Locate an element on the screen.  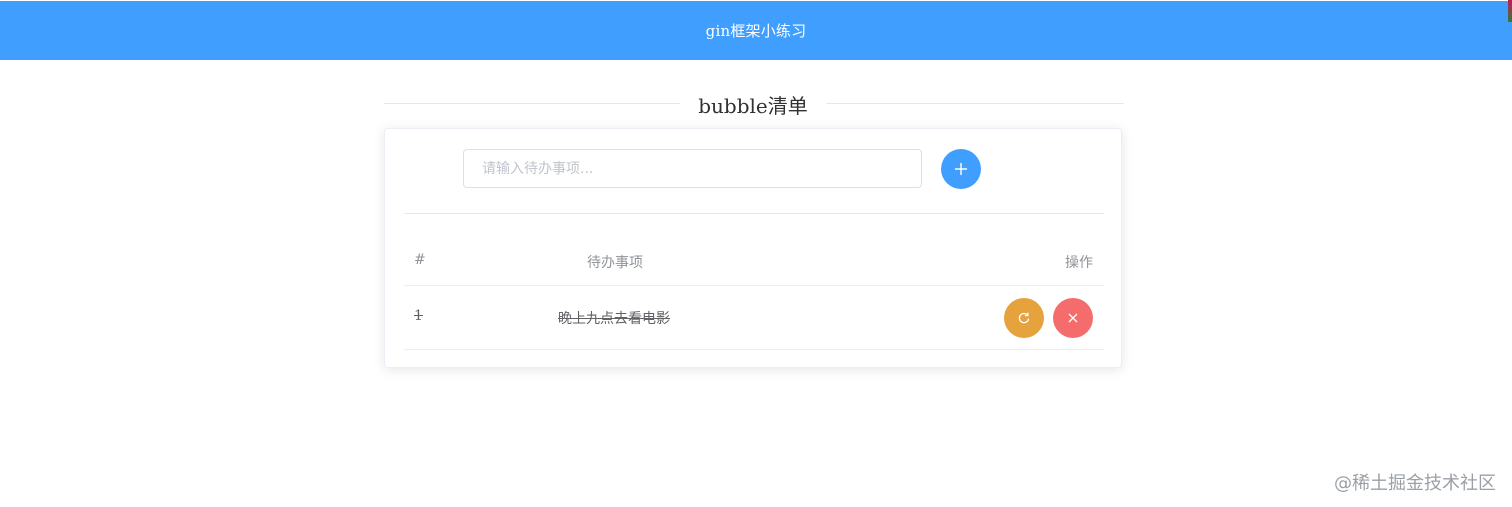
watermark-text: @稀土掘金技术社区 is located at coordinates (1415, 483).